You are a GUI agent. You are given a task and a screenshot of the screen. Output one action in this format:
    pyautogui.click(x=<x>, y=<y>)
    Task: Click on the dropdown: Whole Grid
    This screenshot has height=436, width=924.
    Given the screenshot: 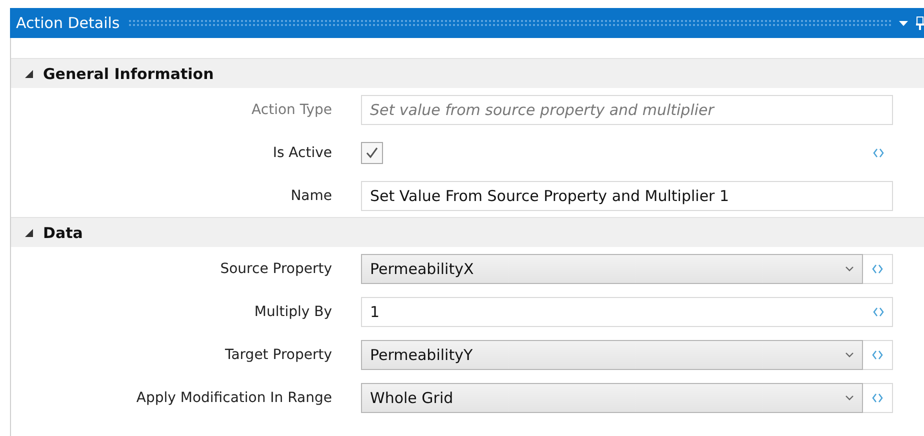 What is the action you would take?
    pyautogui.click(x=612, y=397)
    